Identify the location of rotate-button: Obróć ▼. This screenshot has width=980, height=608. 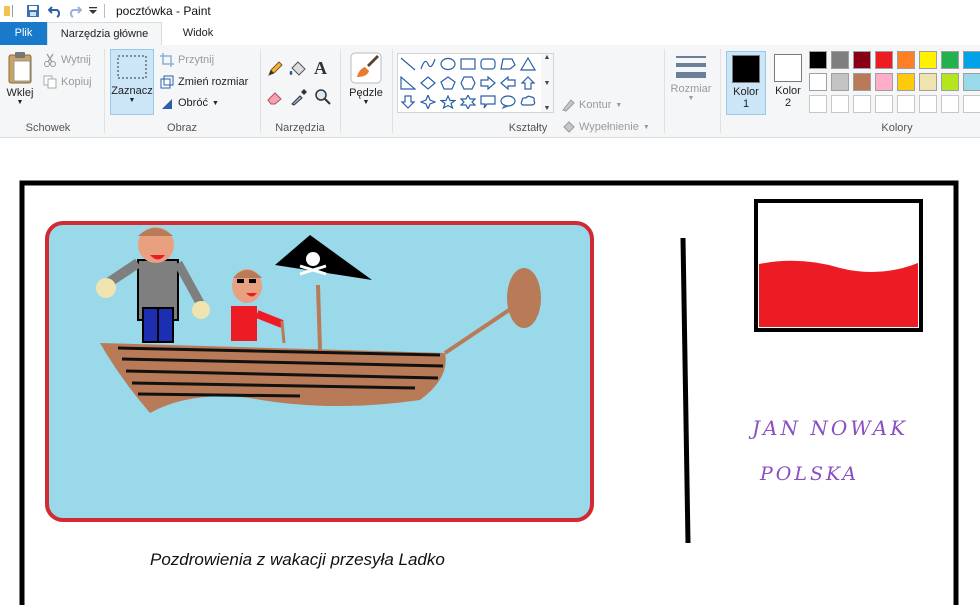
(189, 103).